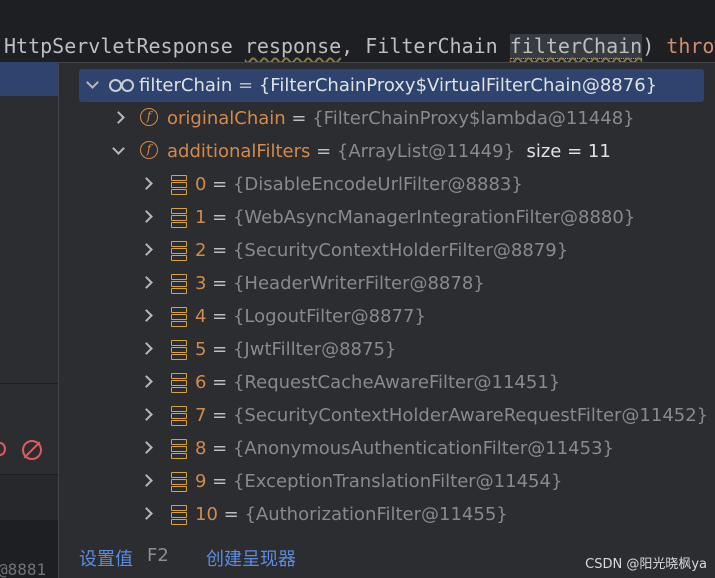  Describe the element at coordinates (149, 150) in the screenshot. I see `field-icon: f` at that location.